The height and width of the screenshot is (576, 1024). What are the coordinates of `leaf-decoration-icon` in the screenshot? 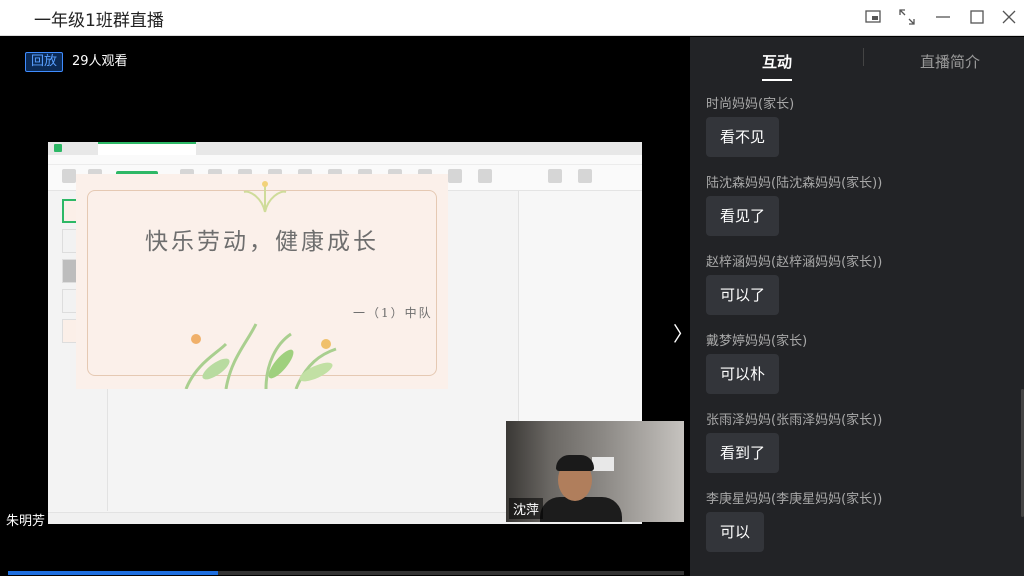 It's located at (265, 197).